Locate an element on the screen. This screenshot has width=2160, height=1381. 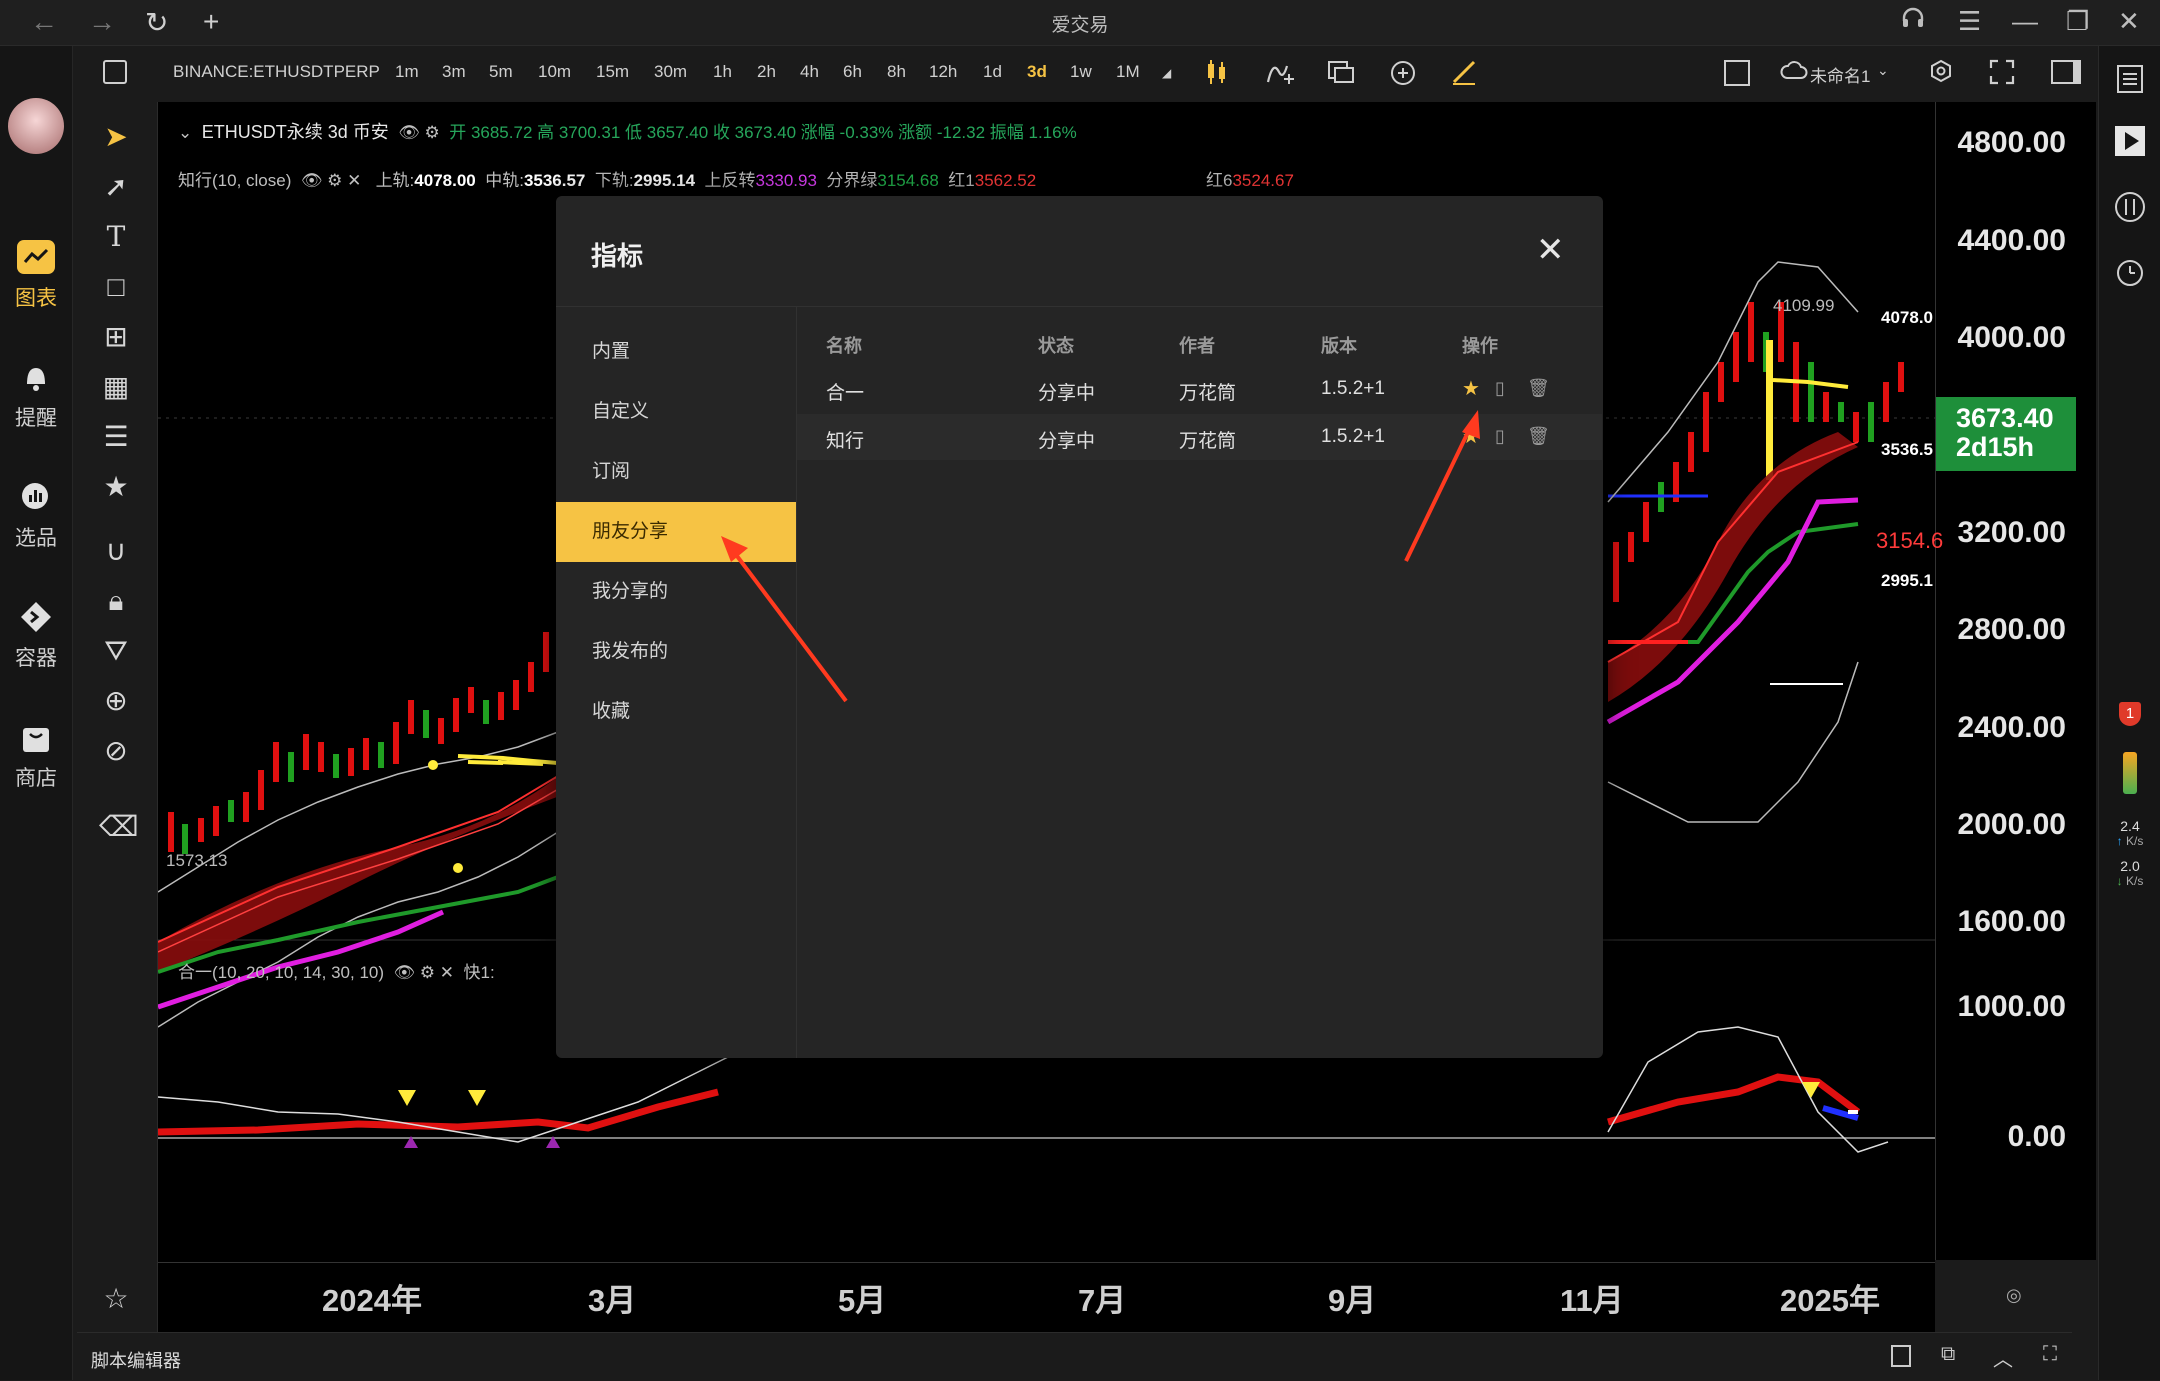
category-subscribed: 订阅 is located at coordinates (676, 472).